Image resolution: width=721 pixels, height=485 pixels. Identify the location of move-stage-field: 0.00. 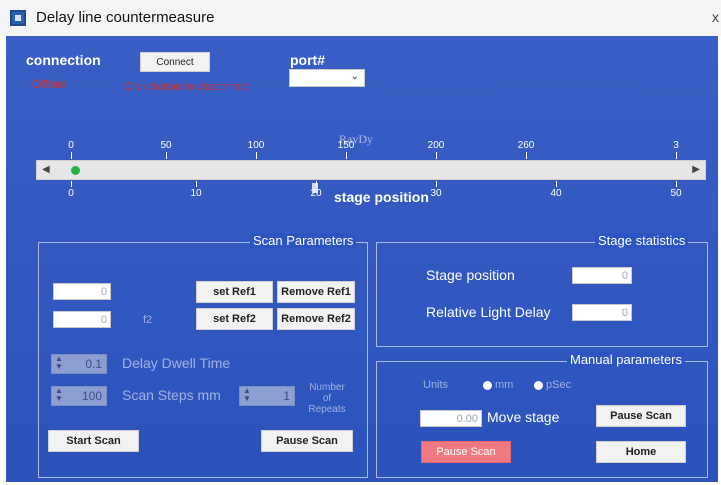
(451, 418).